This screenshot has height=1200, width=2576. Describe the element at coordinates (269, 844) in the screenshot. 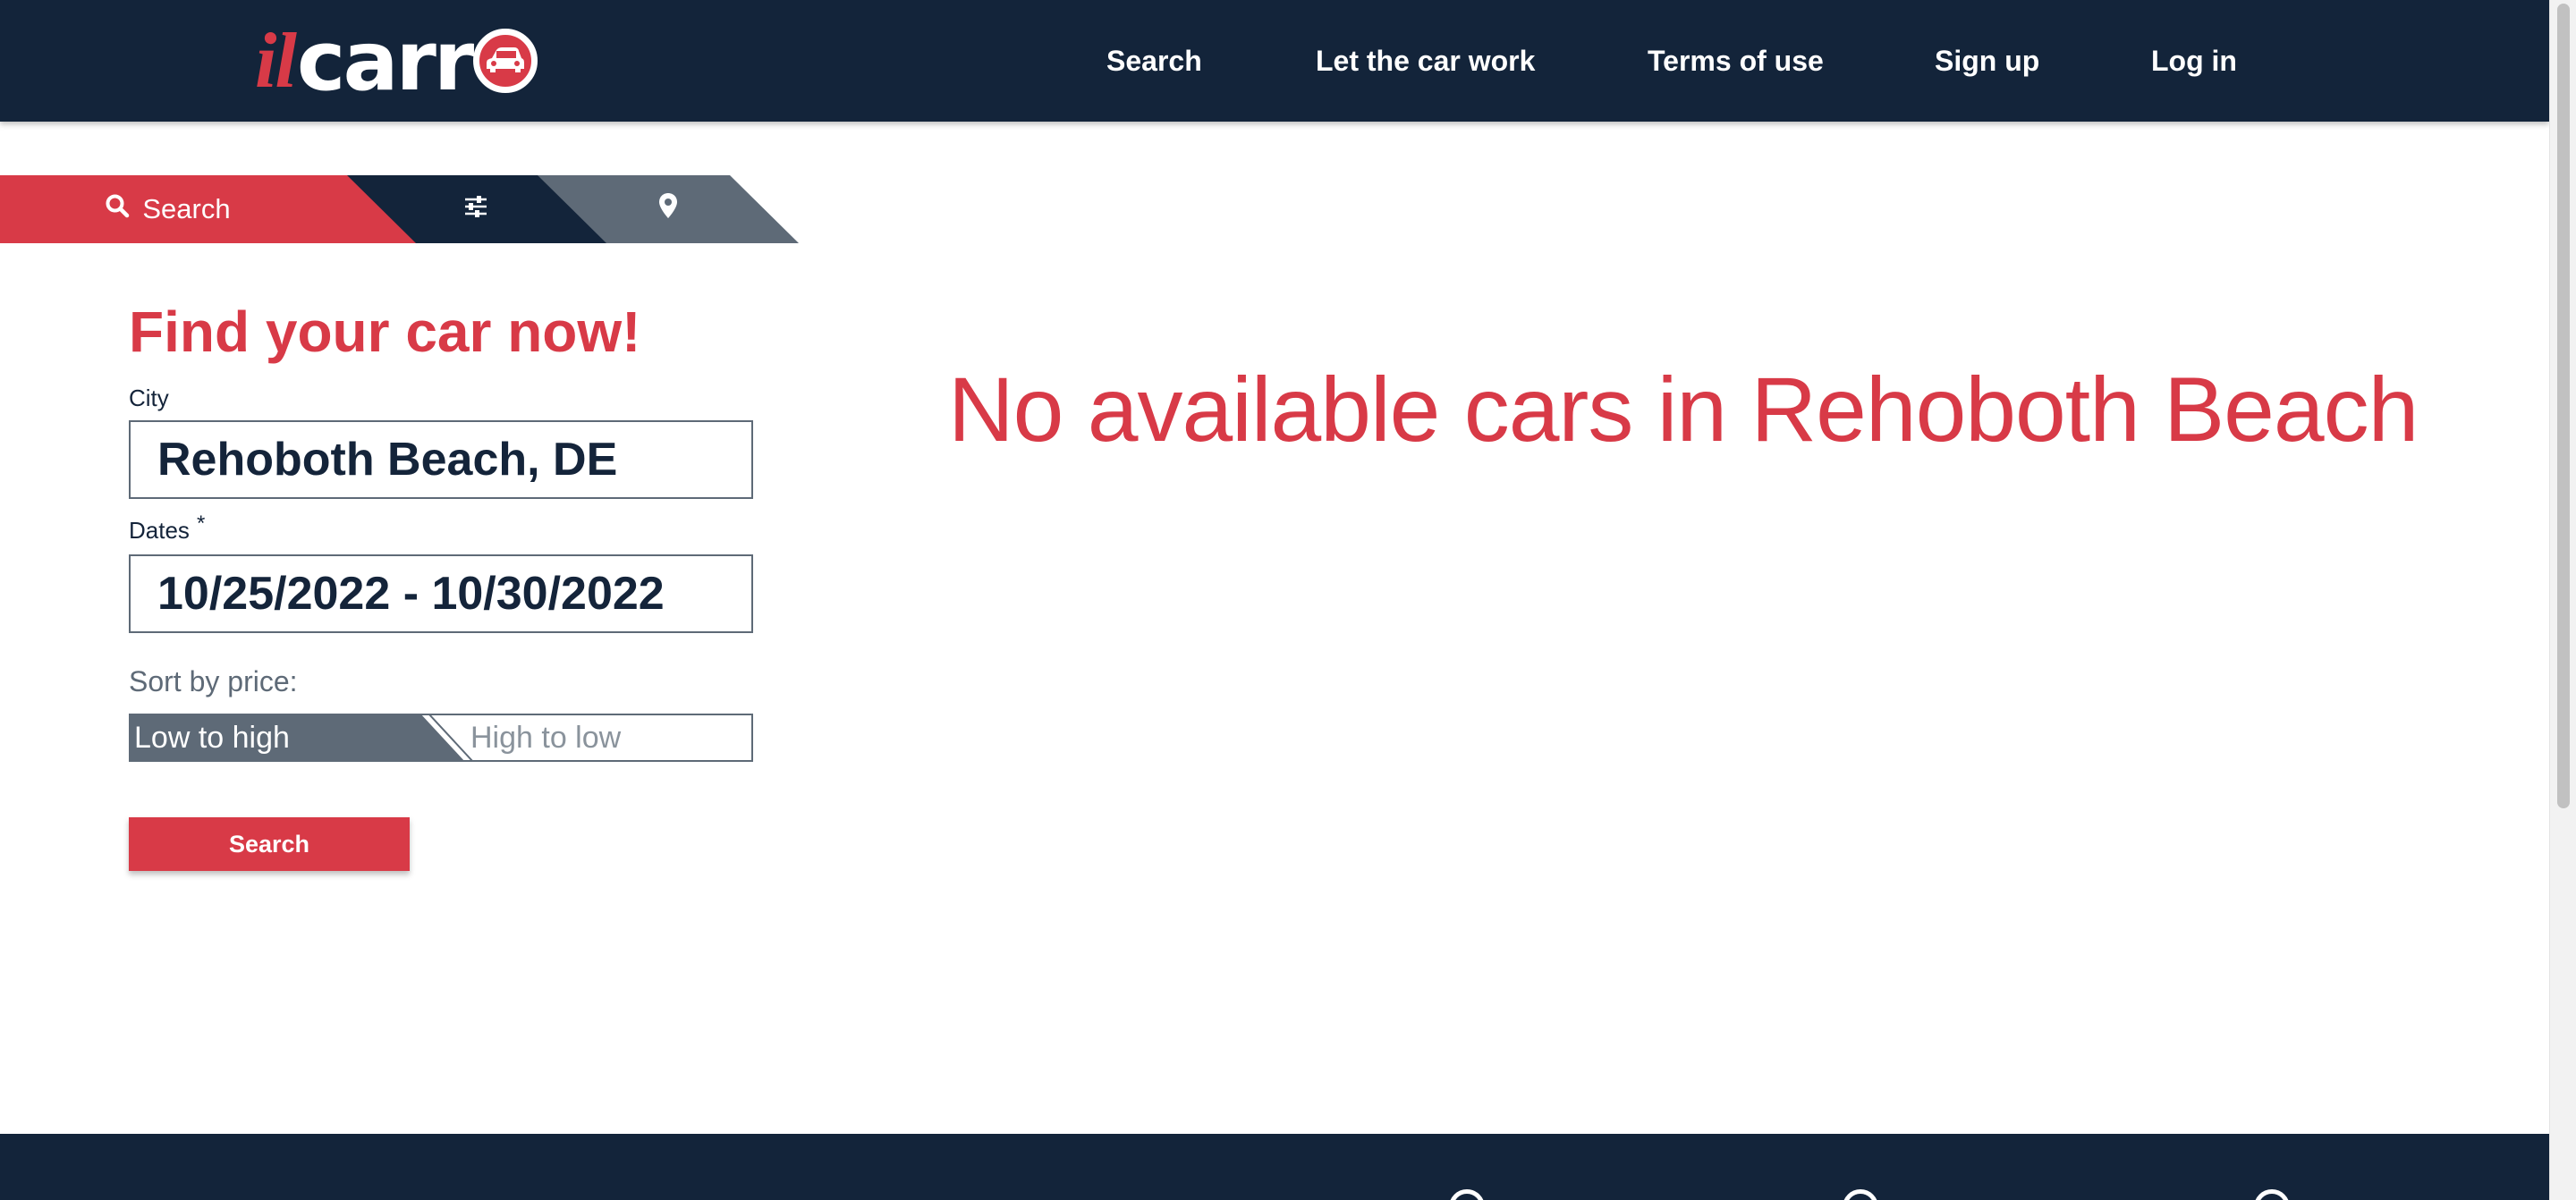

I see `search-button: Search` at that location.